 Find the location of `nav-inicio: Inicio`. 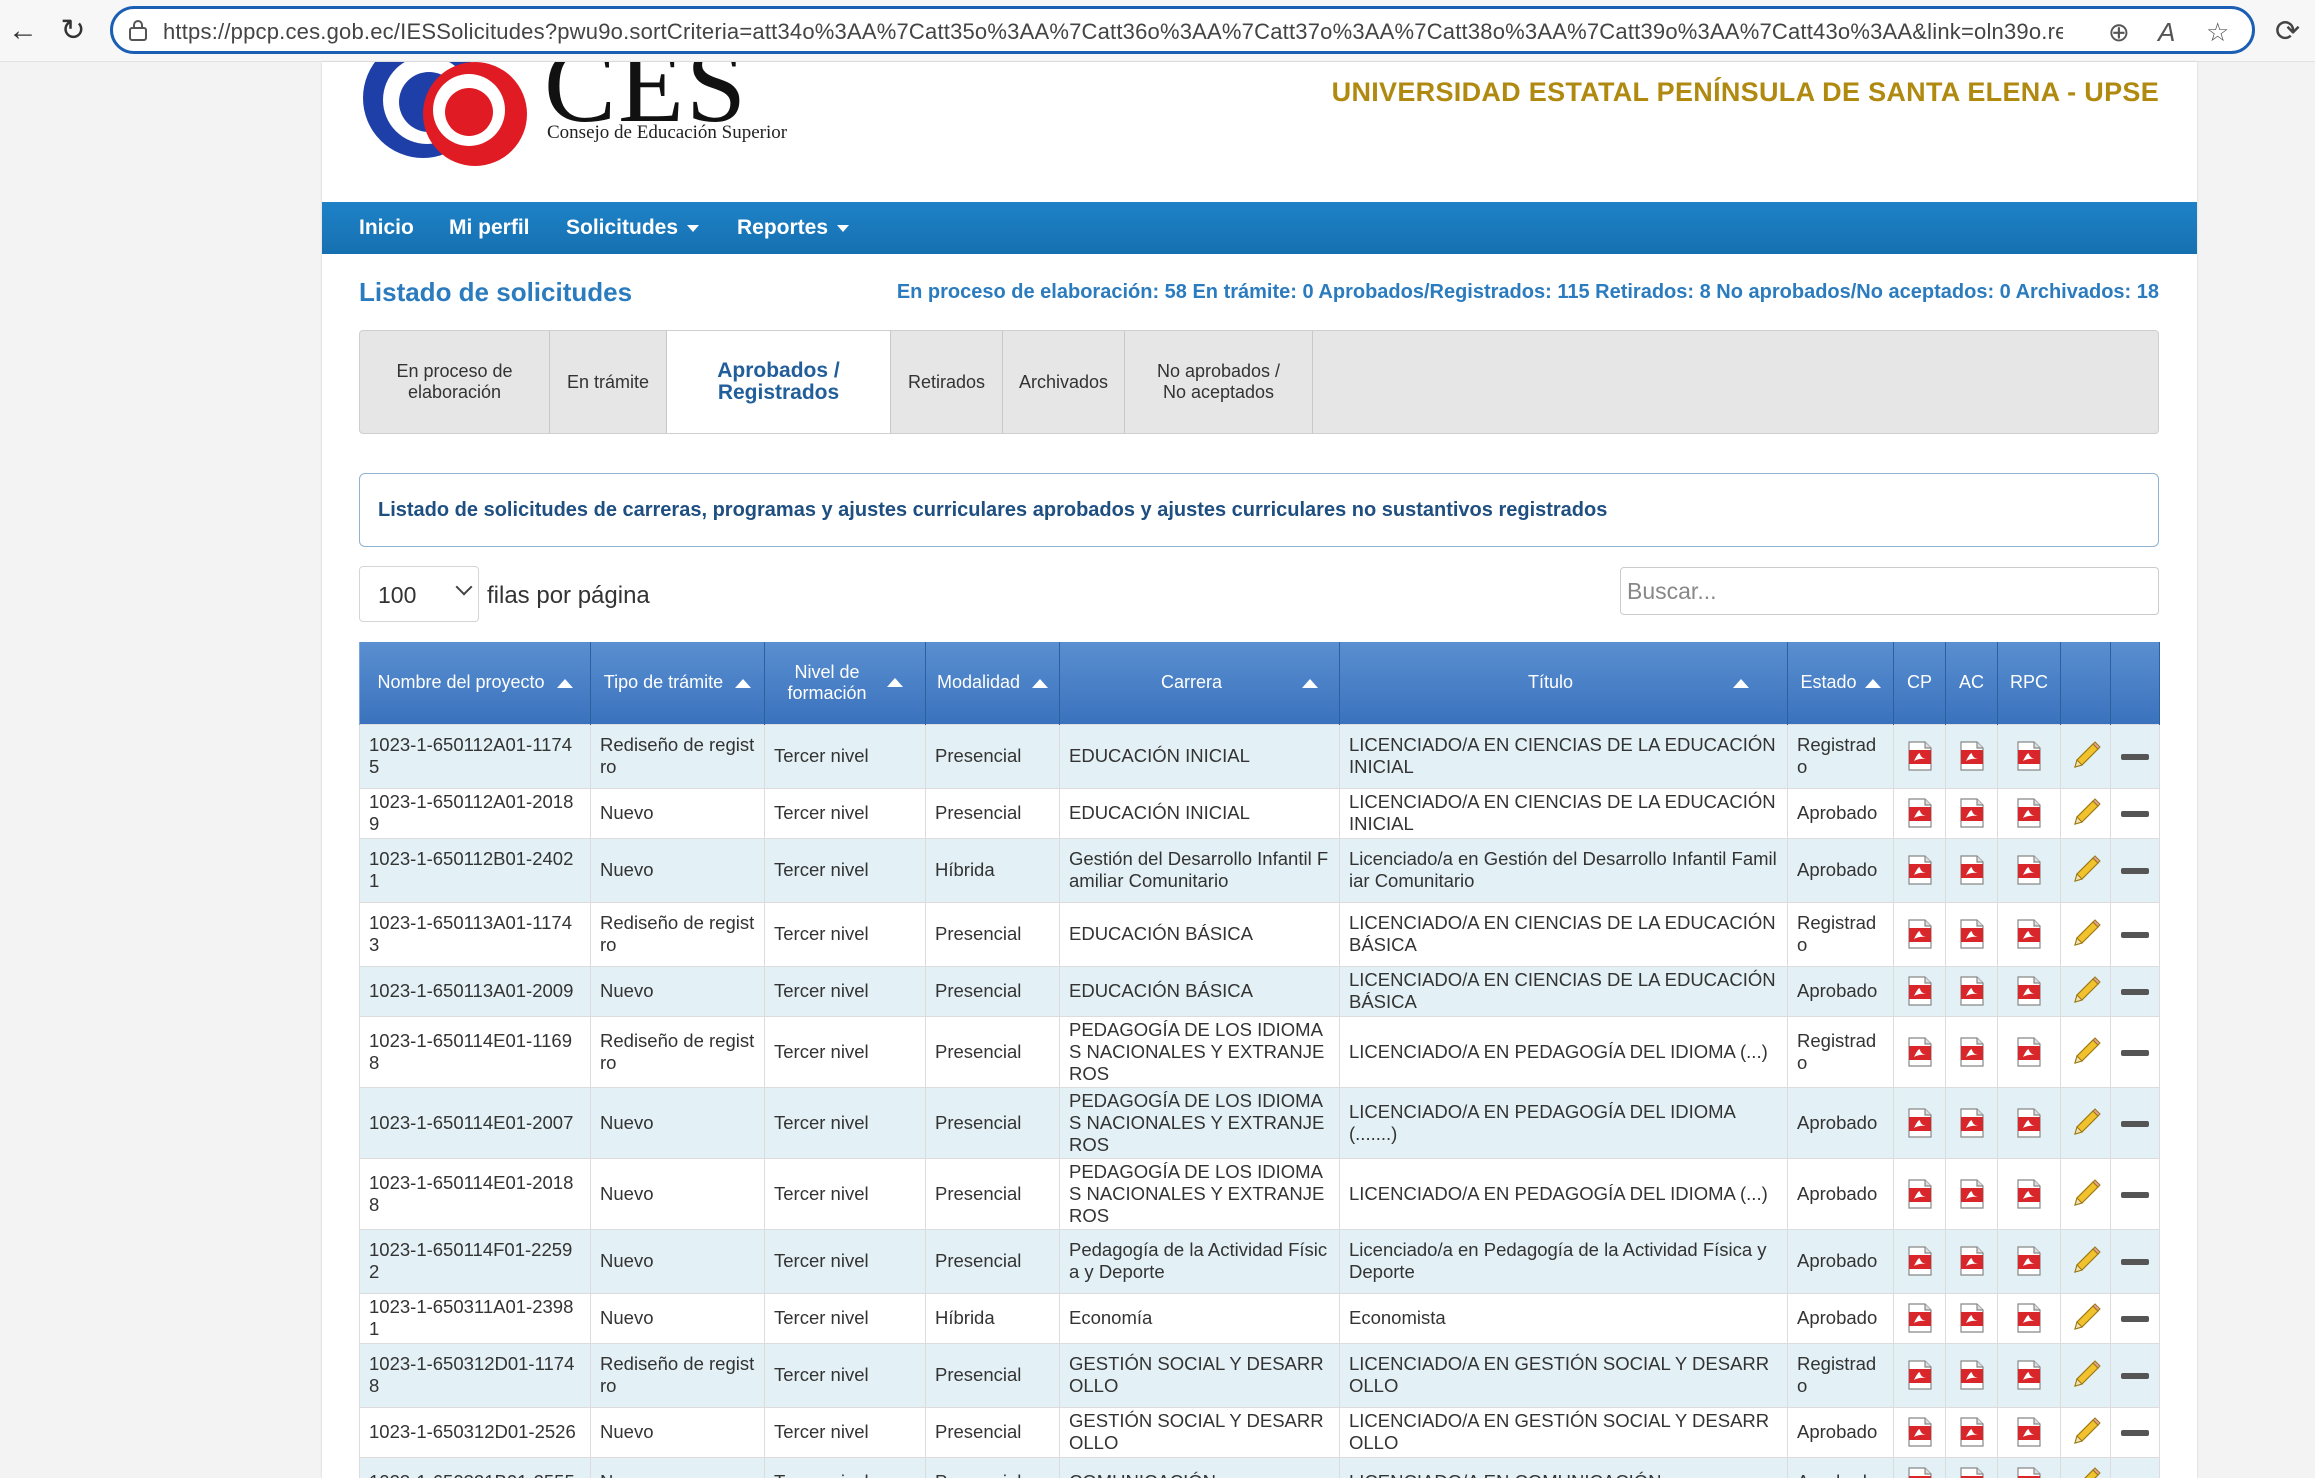

nav-inicio: Inicio is located at coordinates (386, 228).